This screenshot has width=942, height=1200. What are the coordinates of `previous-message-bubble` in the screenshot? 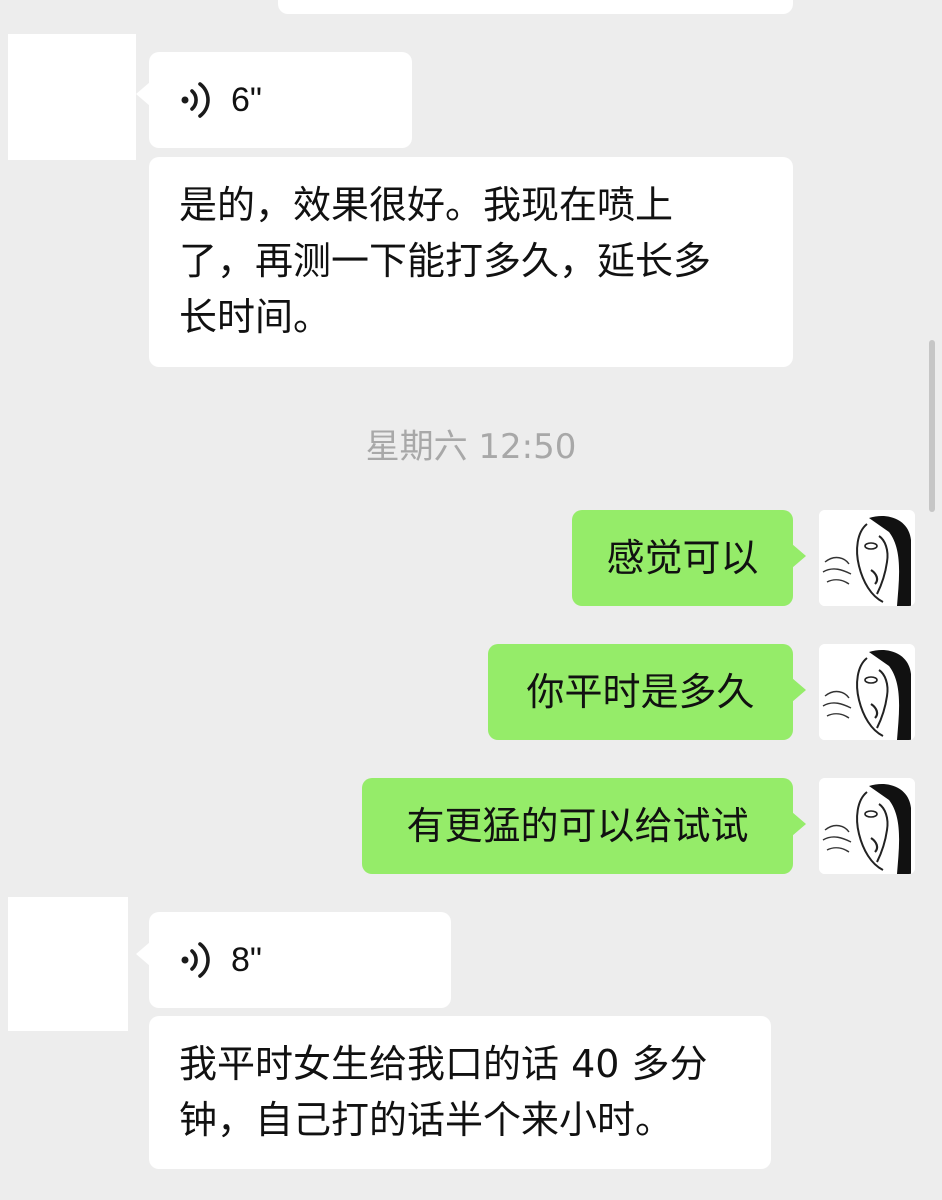 It's located at (535, 7).